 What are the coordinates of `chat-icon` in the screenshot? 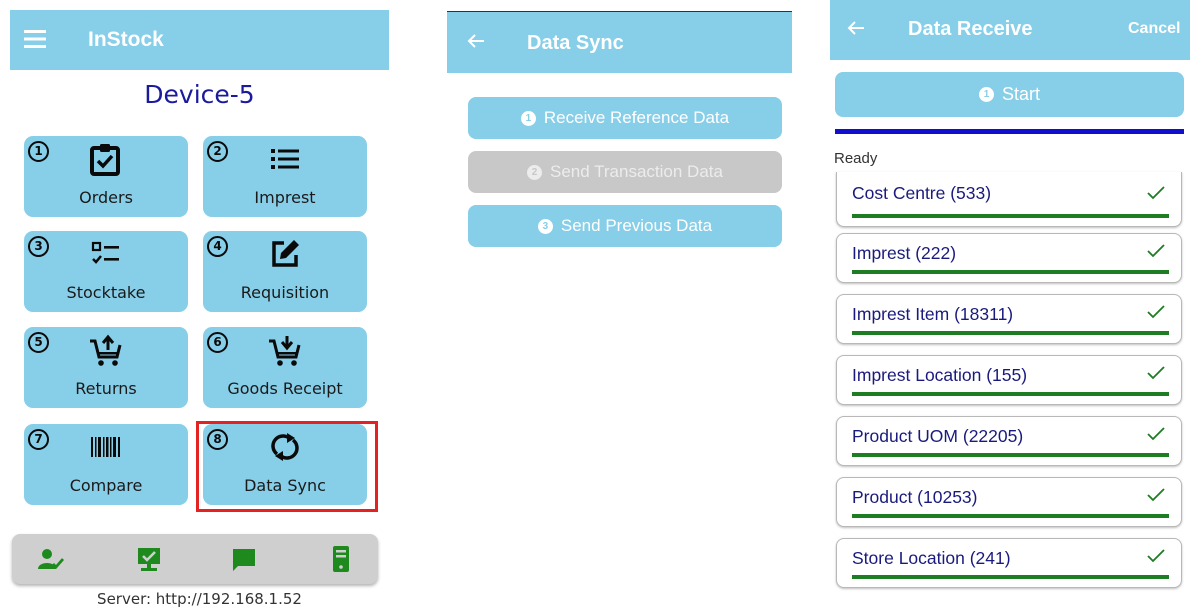 It's located at (244, 562).